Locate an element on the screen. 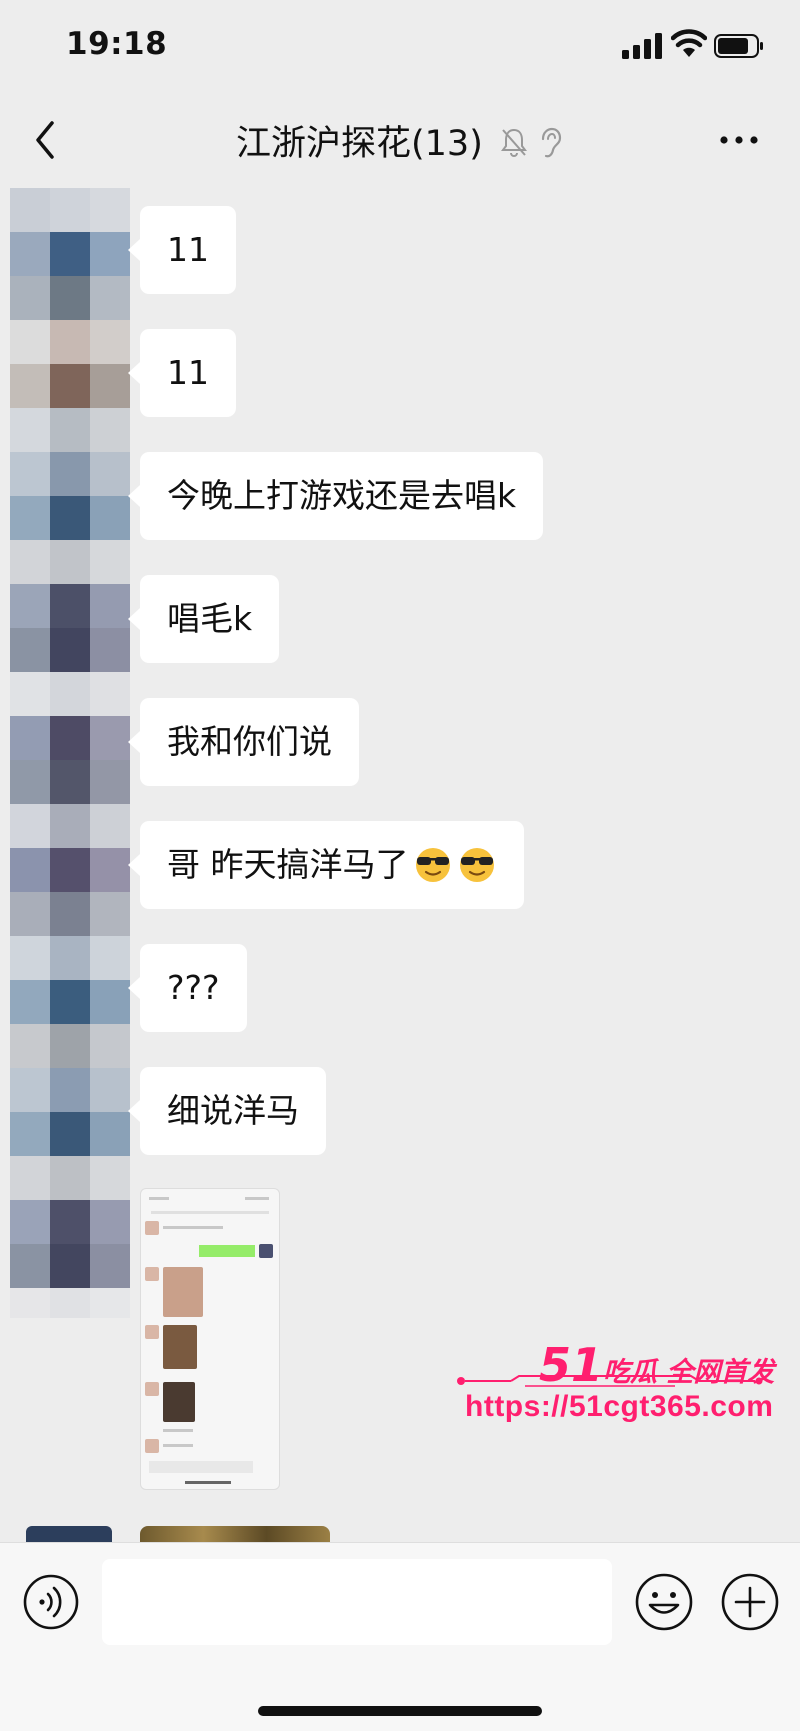 This screenshot has height=1731, width=800. message-bubble: 唱毛k is located at coordinates (203, 619).